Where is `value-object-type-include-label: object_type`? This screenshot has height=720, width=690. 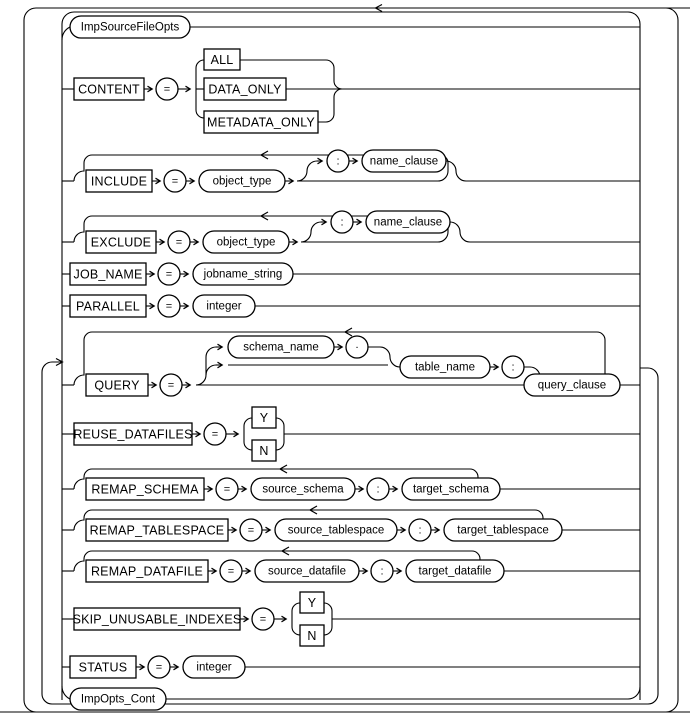
value-object-type-include-label: object_type is located at coordinates (242, 182).